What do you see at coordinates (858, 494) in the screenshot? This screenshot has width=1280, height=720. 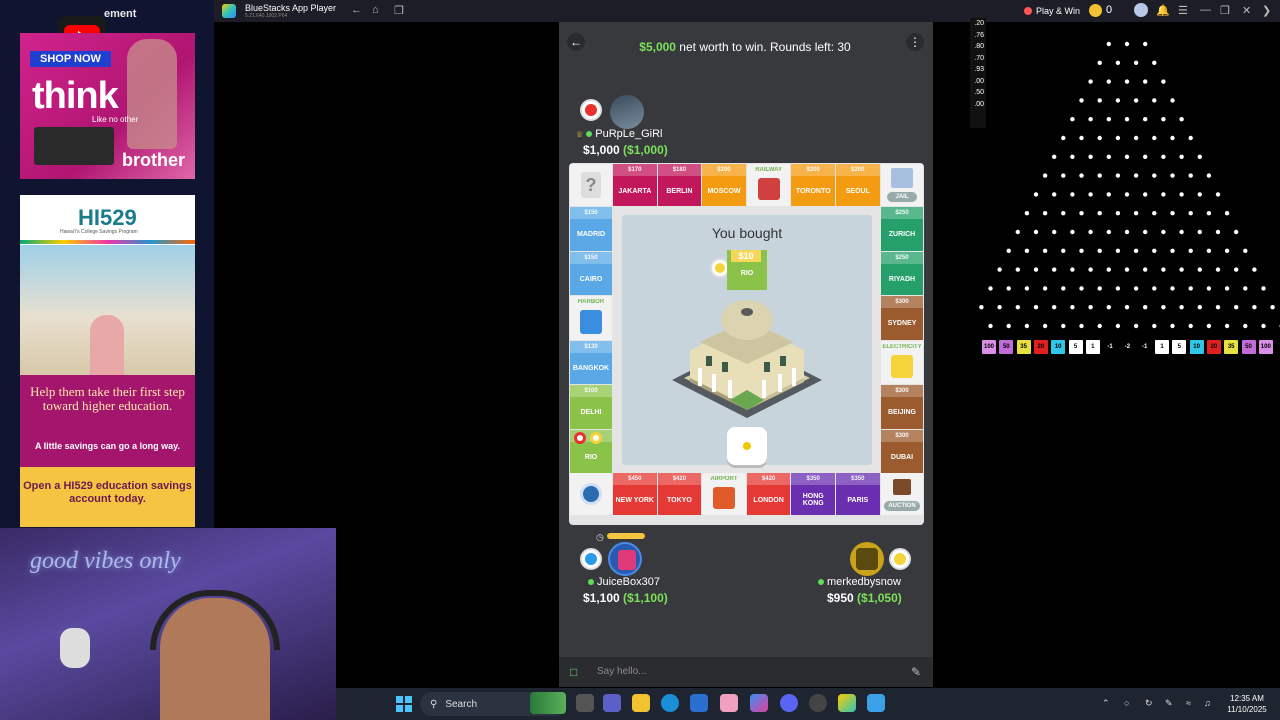 I see `board-bottom-5: $350 PARIS` at bounding box center [858, 494].